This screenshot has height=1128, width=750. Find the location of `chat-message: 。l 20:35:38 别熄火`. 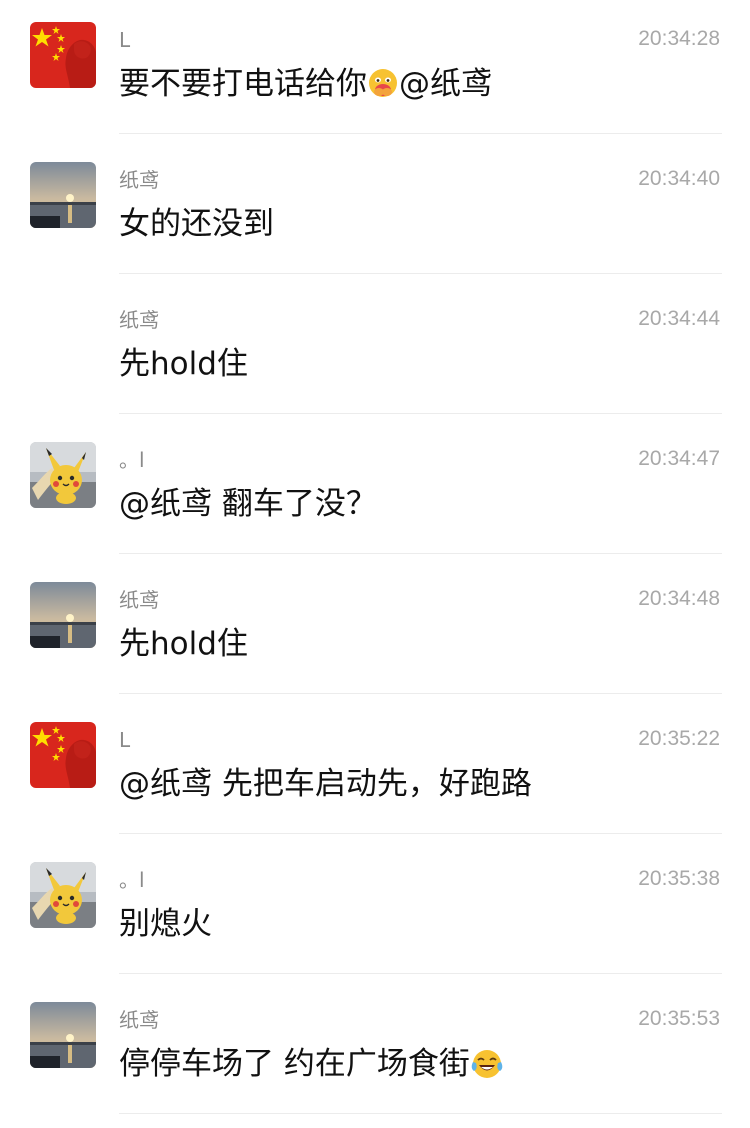

chat-message: 。l 20:35:38 别熄火 is located at coordinates (375, 910).